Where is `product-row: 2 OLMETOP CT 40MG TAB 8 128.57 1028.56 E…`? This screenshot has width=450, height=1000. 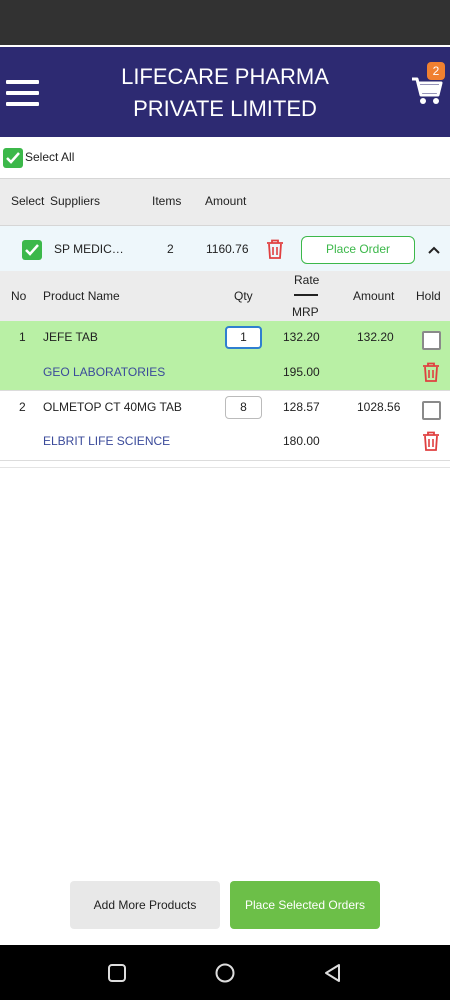 product-row: 2 OLMETOP CT 40MG TAB 8 128.57 1028.56 E… is located at coordinates (225, 426).